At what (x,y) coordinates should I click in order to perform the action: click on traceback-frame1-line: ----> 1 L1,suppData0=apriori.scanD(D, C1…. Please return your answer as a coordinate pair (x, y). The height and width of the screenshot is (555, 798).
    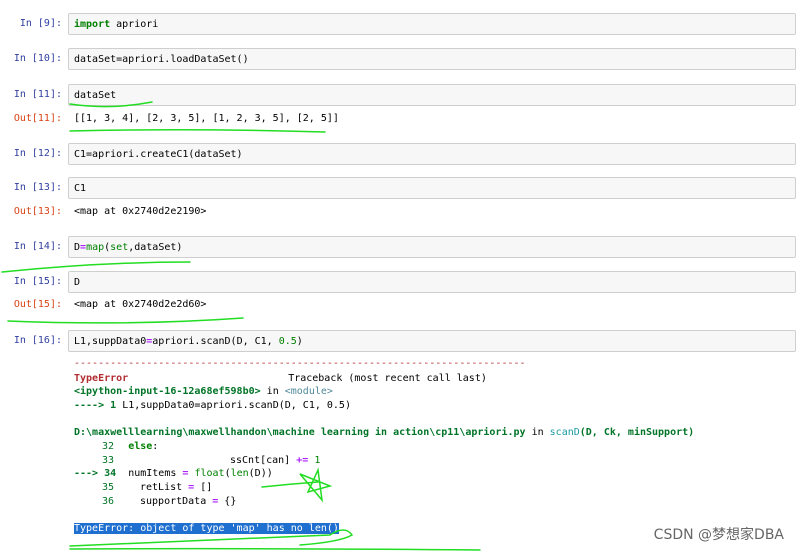
    Looking at the image, I should click on (212, 405).